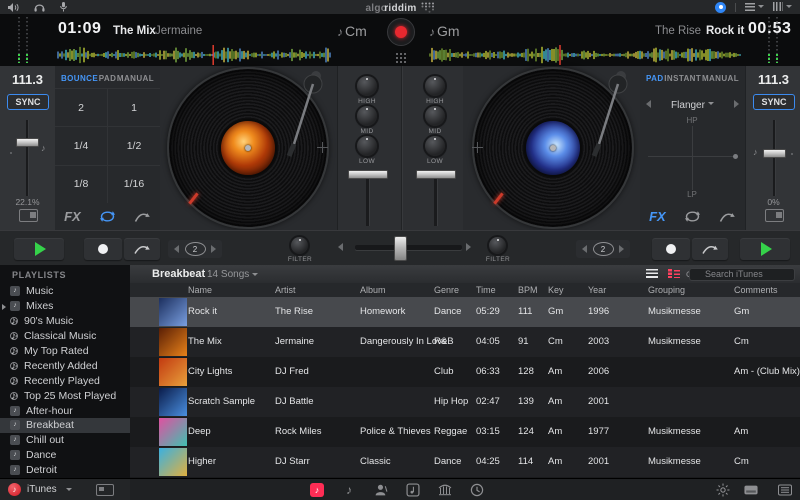 The image size is (800, 500). I want to click on deck-a-sync-button: SYNC, so click(28, 102).